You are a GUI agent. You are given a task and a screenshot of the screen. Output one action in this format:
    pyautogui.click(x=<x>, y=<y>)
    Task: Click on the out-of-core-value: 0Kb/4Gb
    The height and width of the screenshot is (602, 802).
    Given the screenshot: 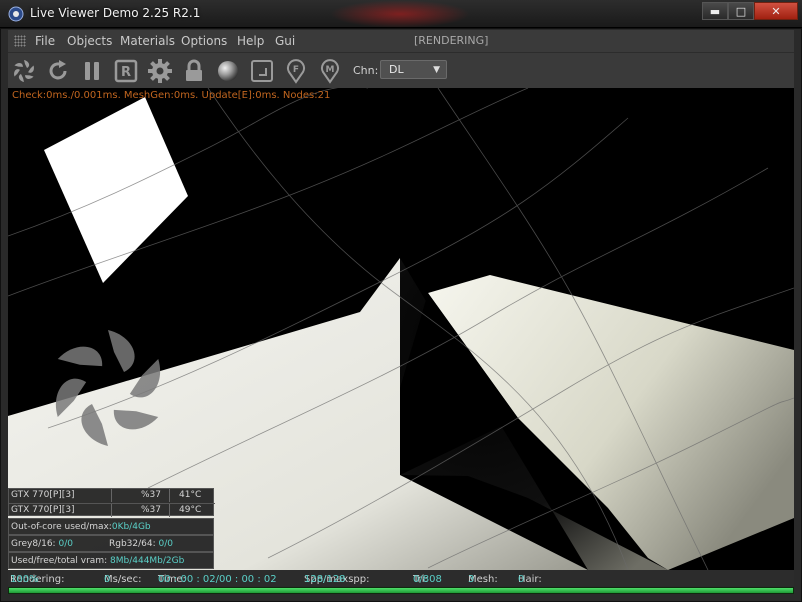 What is the action you would take?
    pyautogui.click(x=131, y=527)
    